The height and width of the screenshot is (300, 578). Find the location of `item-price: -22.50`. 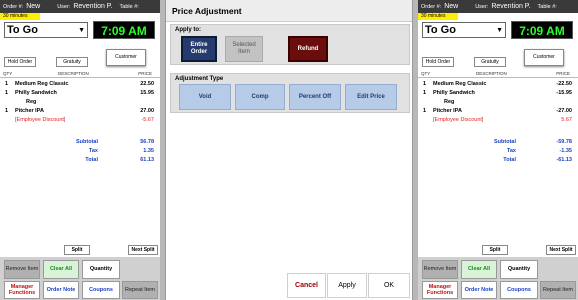

item-price: -22.50 is located at coordinates (564, 84).